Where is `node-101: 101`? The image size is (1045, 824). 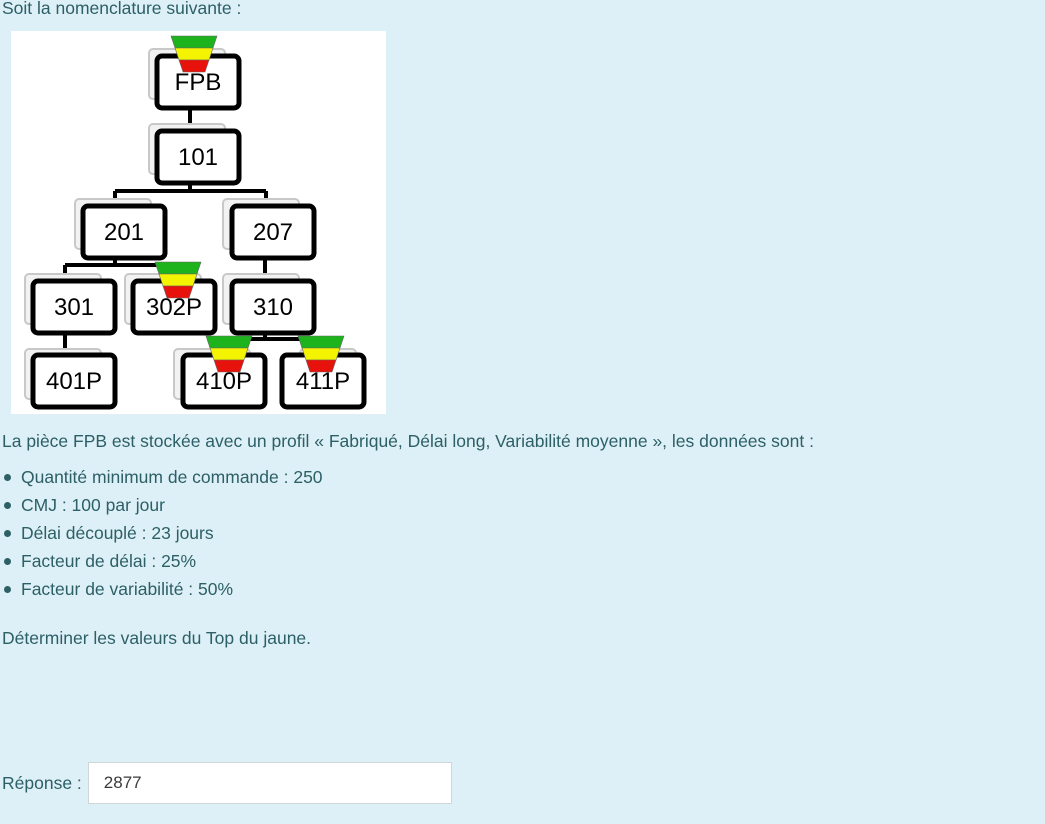 node-101: 101 is located at coordinates (198, 157).